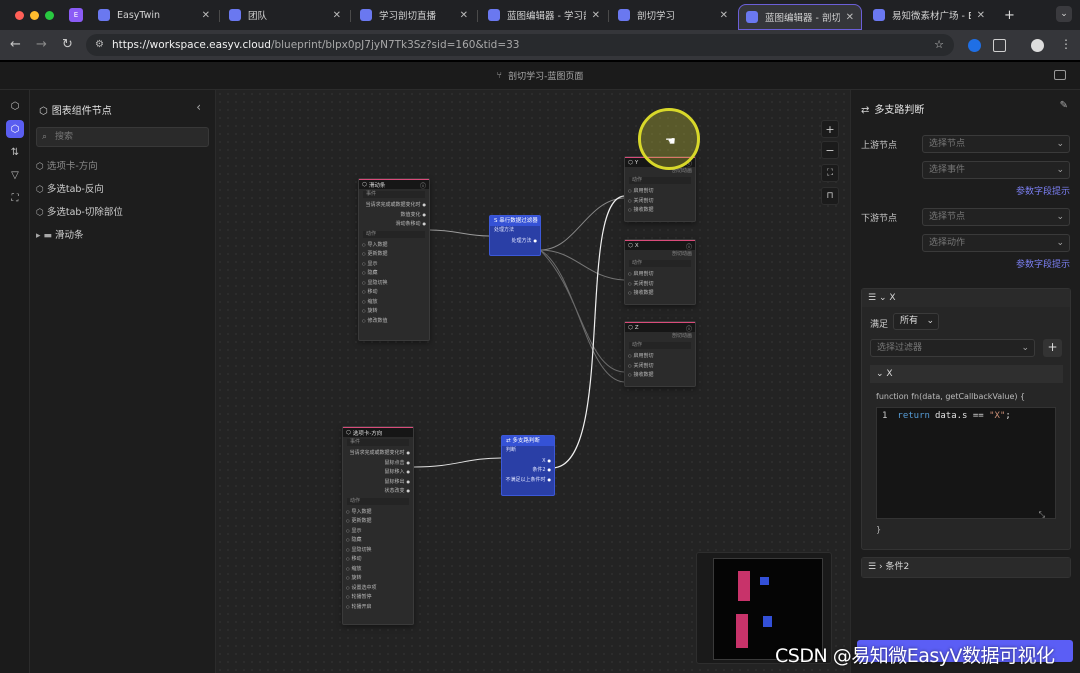  I want to click on tab-live: 学习剖切直播 ✕, so click(414, 15).